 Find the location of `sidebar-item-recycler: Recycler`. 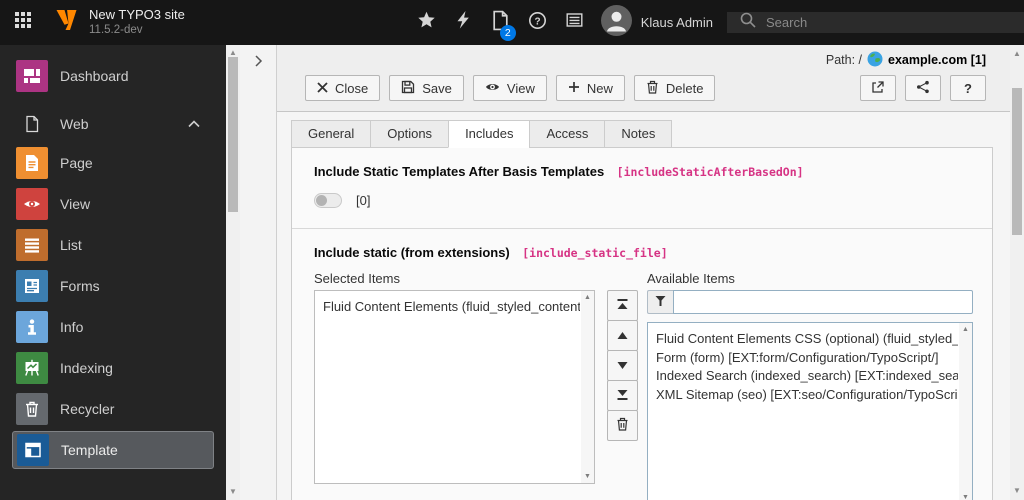

sidebar-item-recycler: Recycler is located at coordinates (113, 408).